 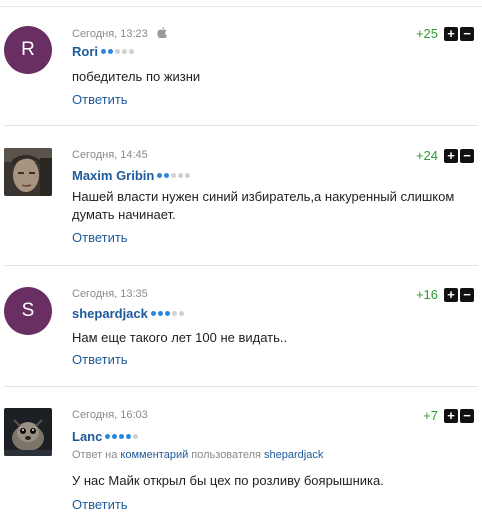 I want to click on vote-controls: +24 + −, so click(x=445, y=155).